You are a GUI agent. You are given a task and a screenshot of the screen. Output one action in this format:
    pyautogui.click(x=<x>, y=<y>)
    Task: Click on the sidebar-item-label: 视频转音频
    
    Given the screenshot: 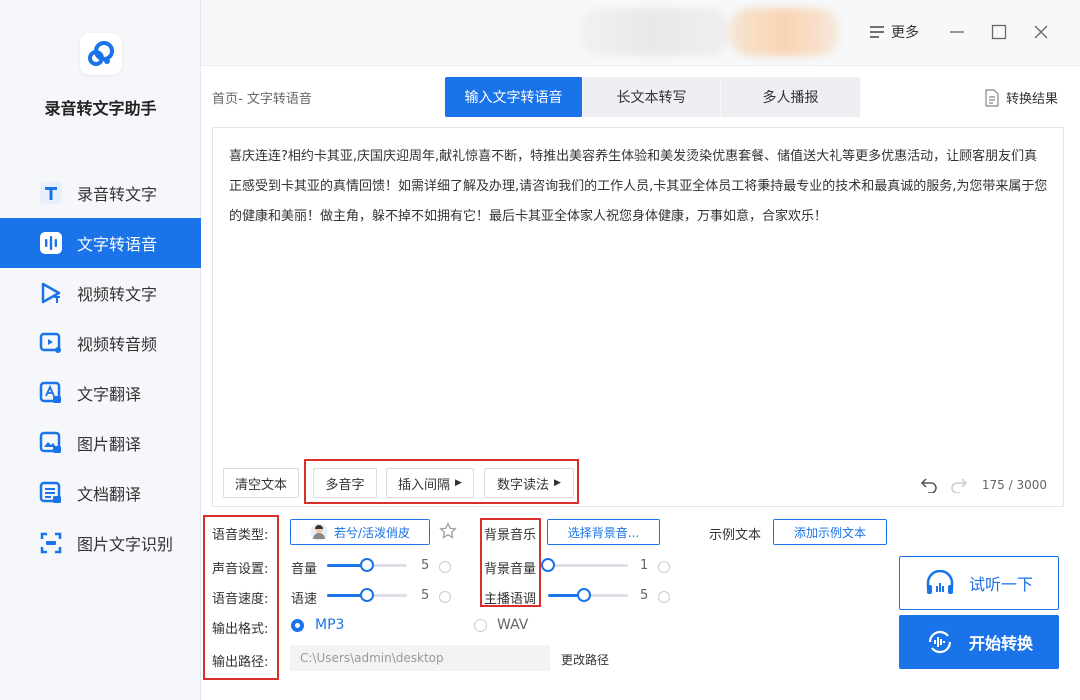 What is the action you would take?
    pyautogui.click(x=117, y=344)
    